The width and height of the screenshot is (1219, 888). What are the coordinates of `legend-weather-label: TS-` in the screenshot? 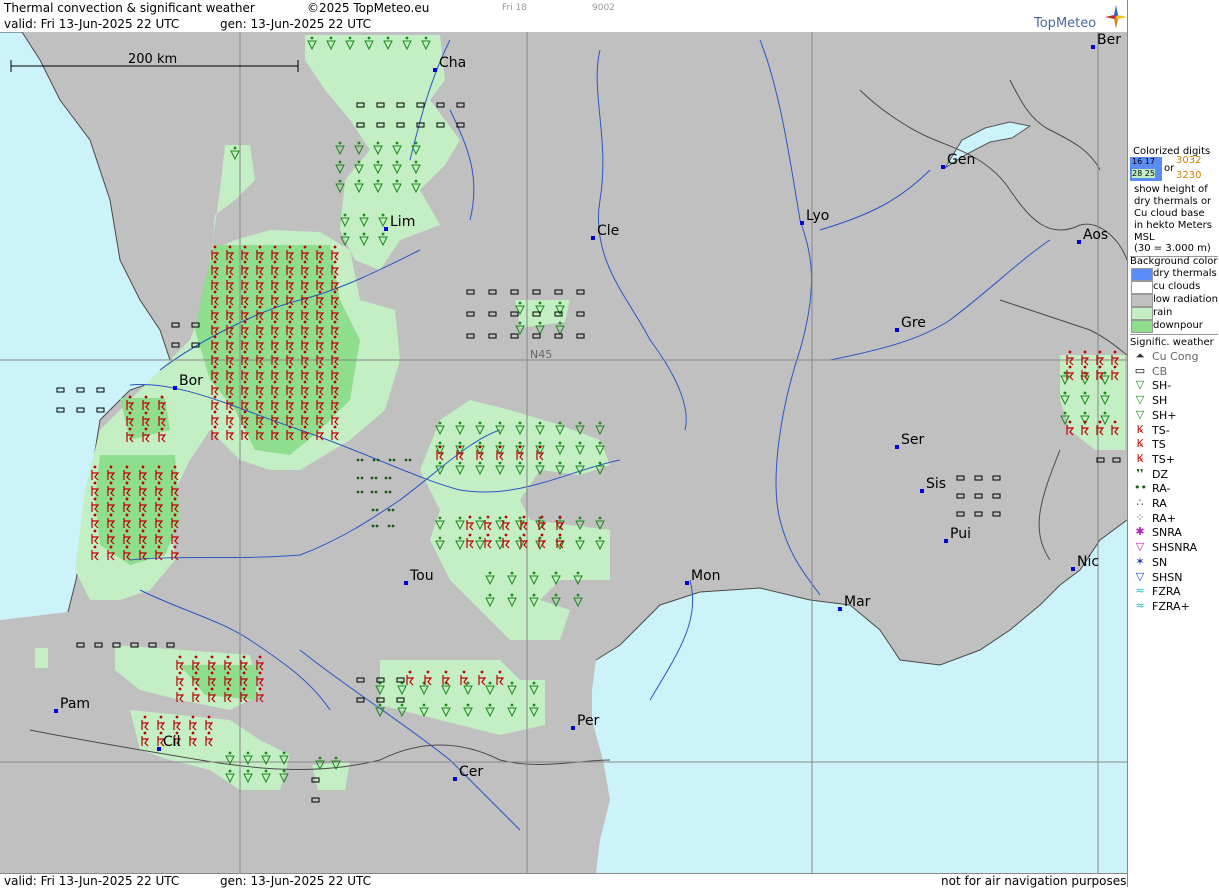 It's located at (1161, 430).